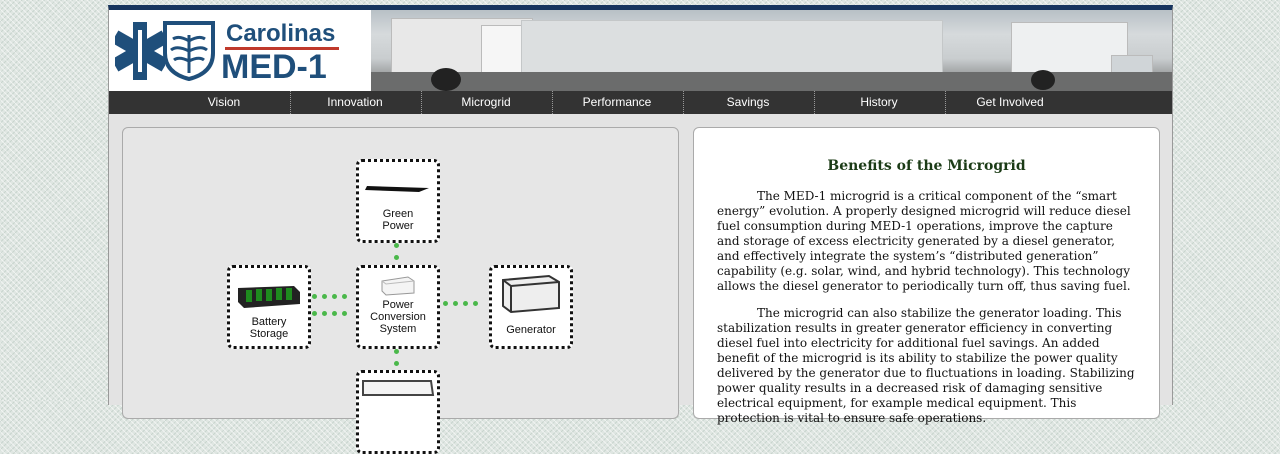 The image size is (1280, 454). What do you see at coordinates (398, 220) in the screenshot?
I see `green-power-label: Green Power` at bounding box center [398, 220].